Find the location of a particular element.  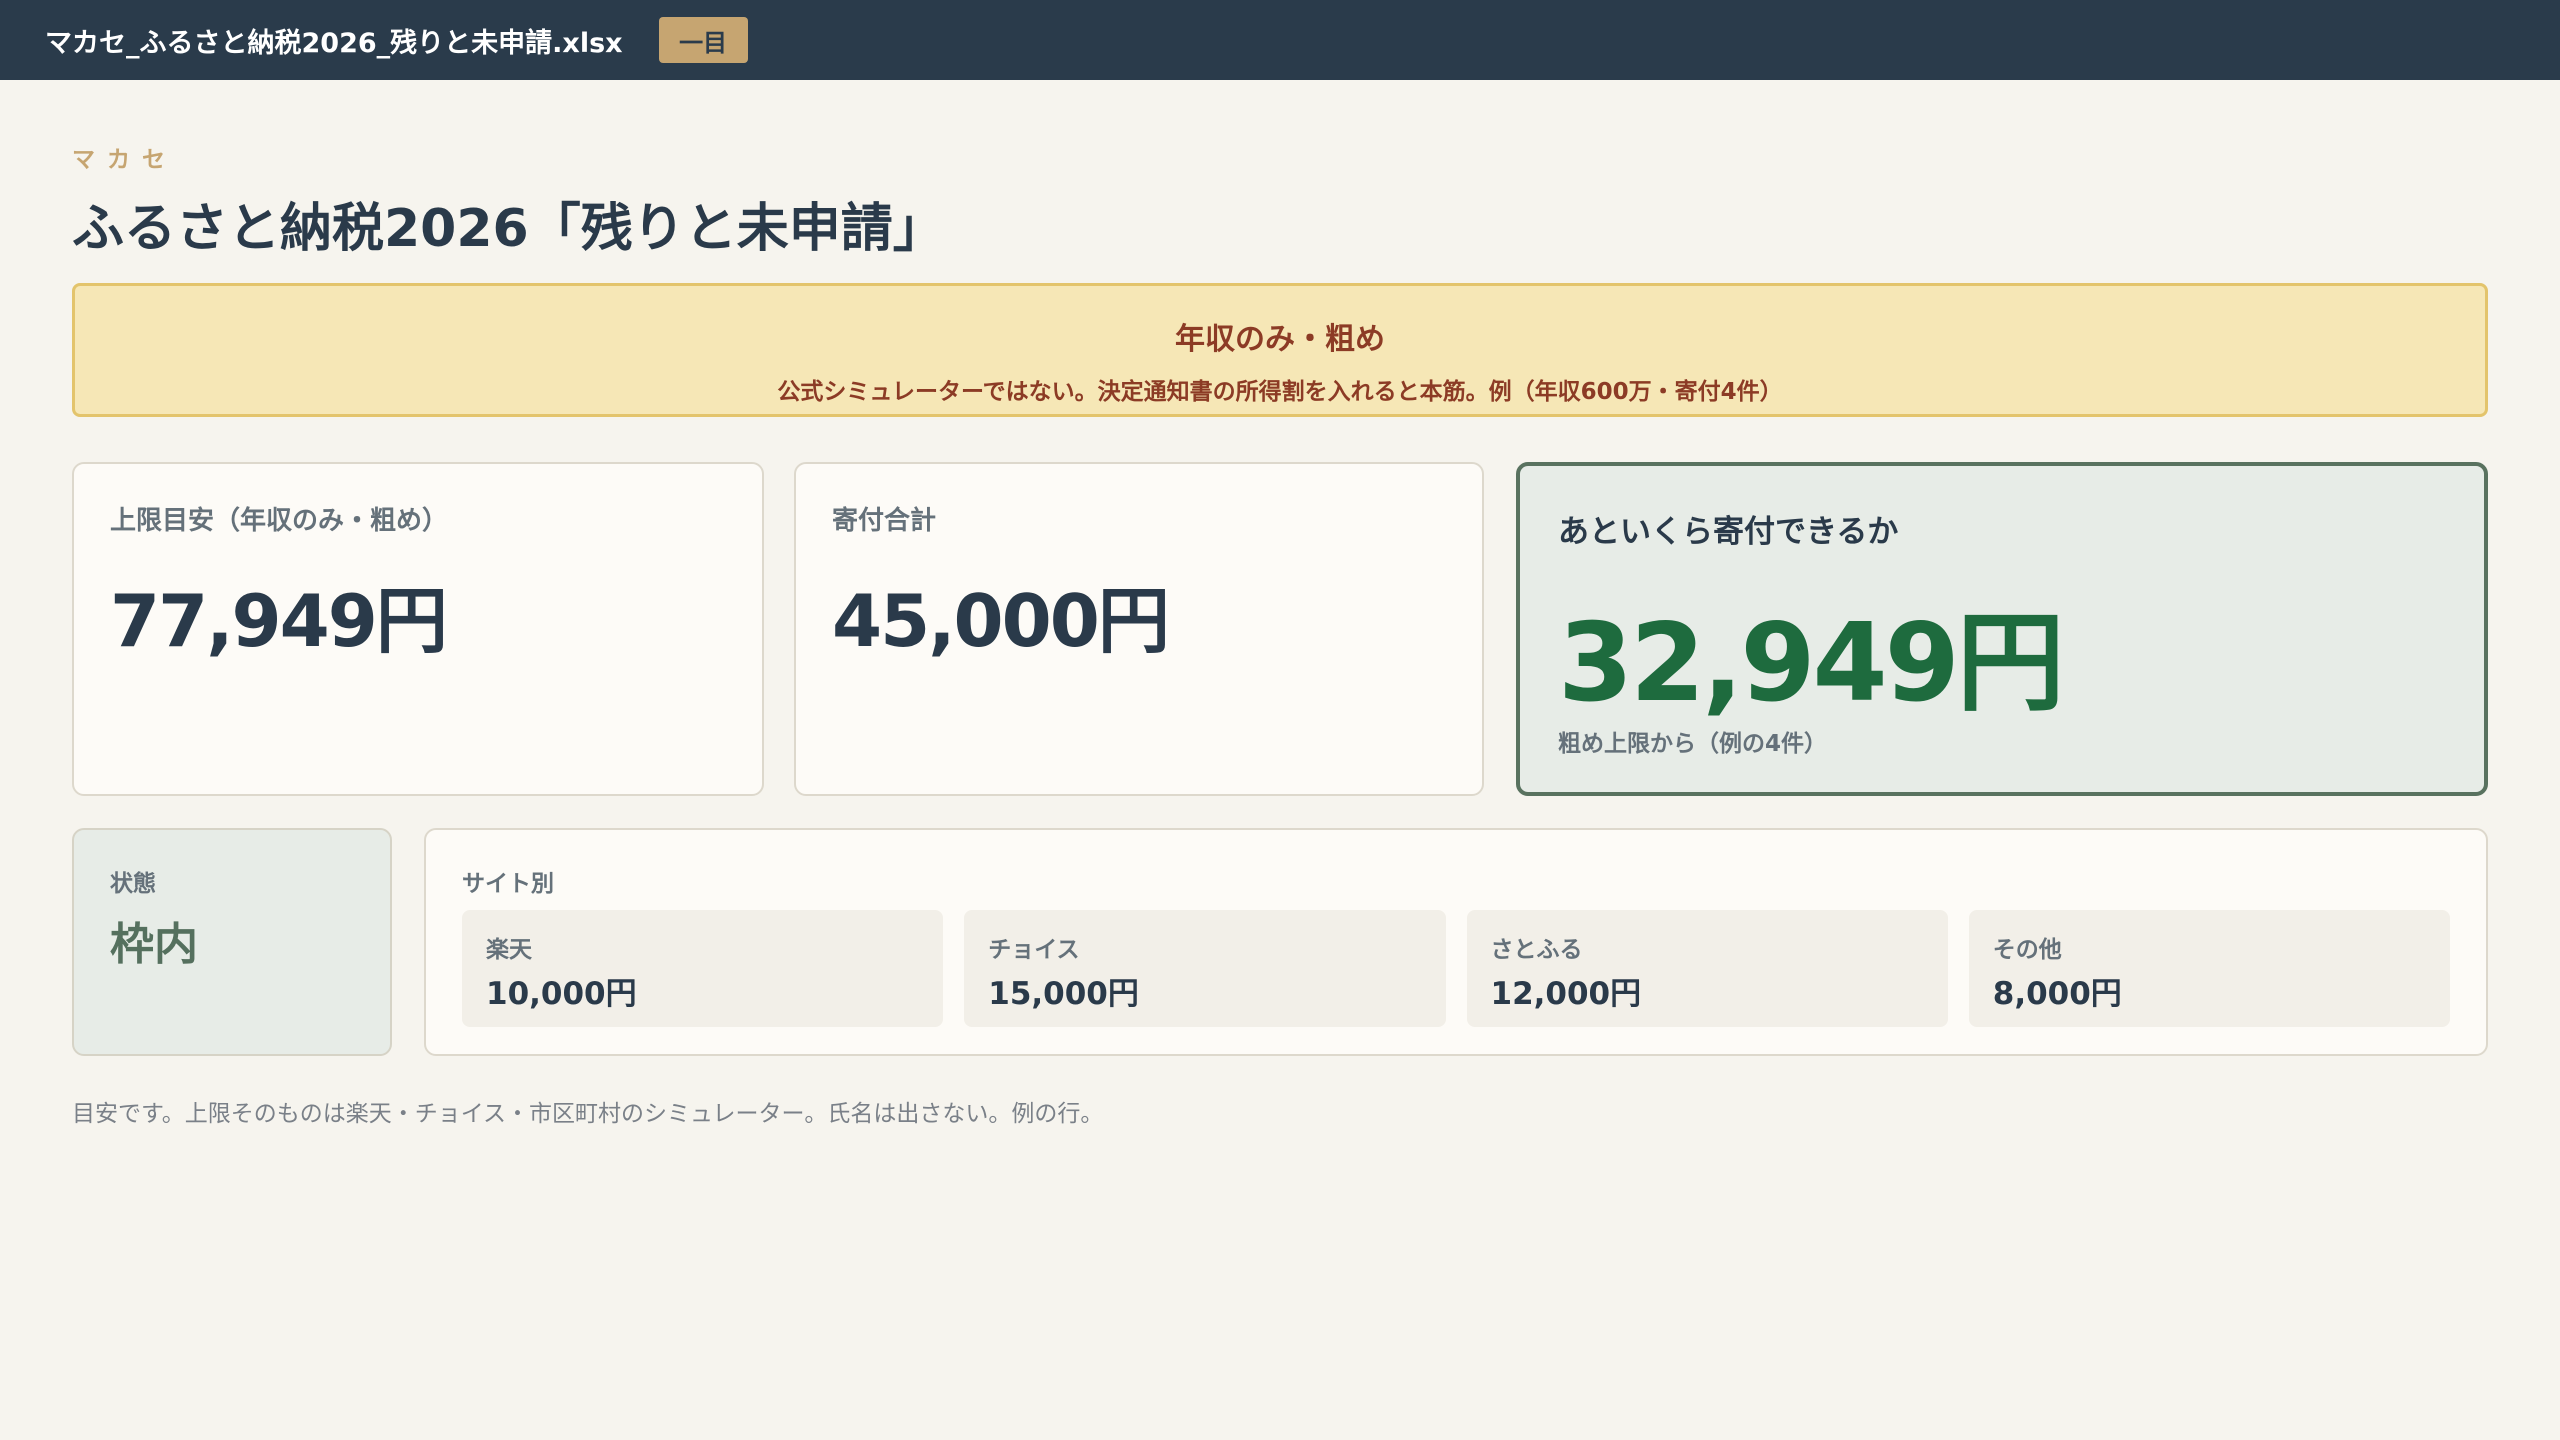

status-label: 状態 is located at coordinates (133, 884).